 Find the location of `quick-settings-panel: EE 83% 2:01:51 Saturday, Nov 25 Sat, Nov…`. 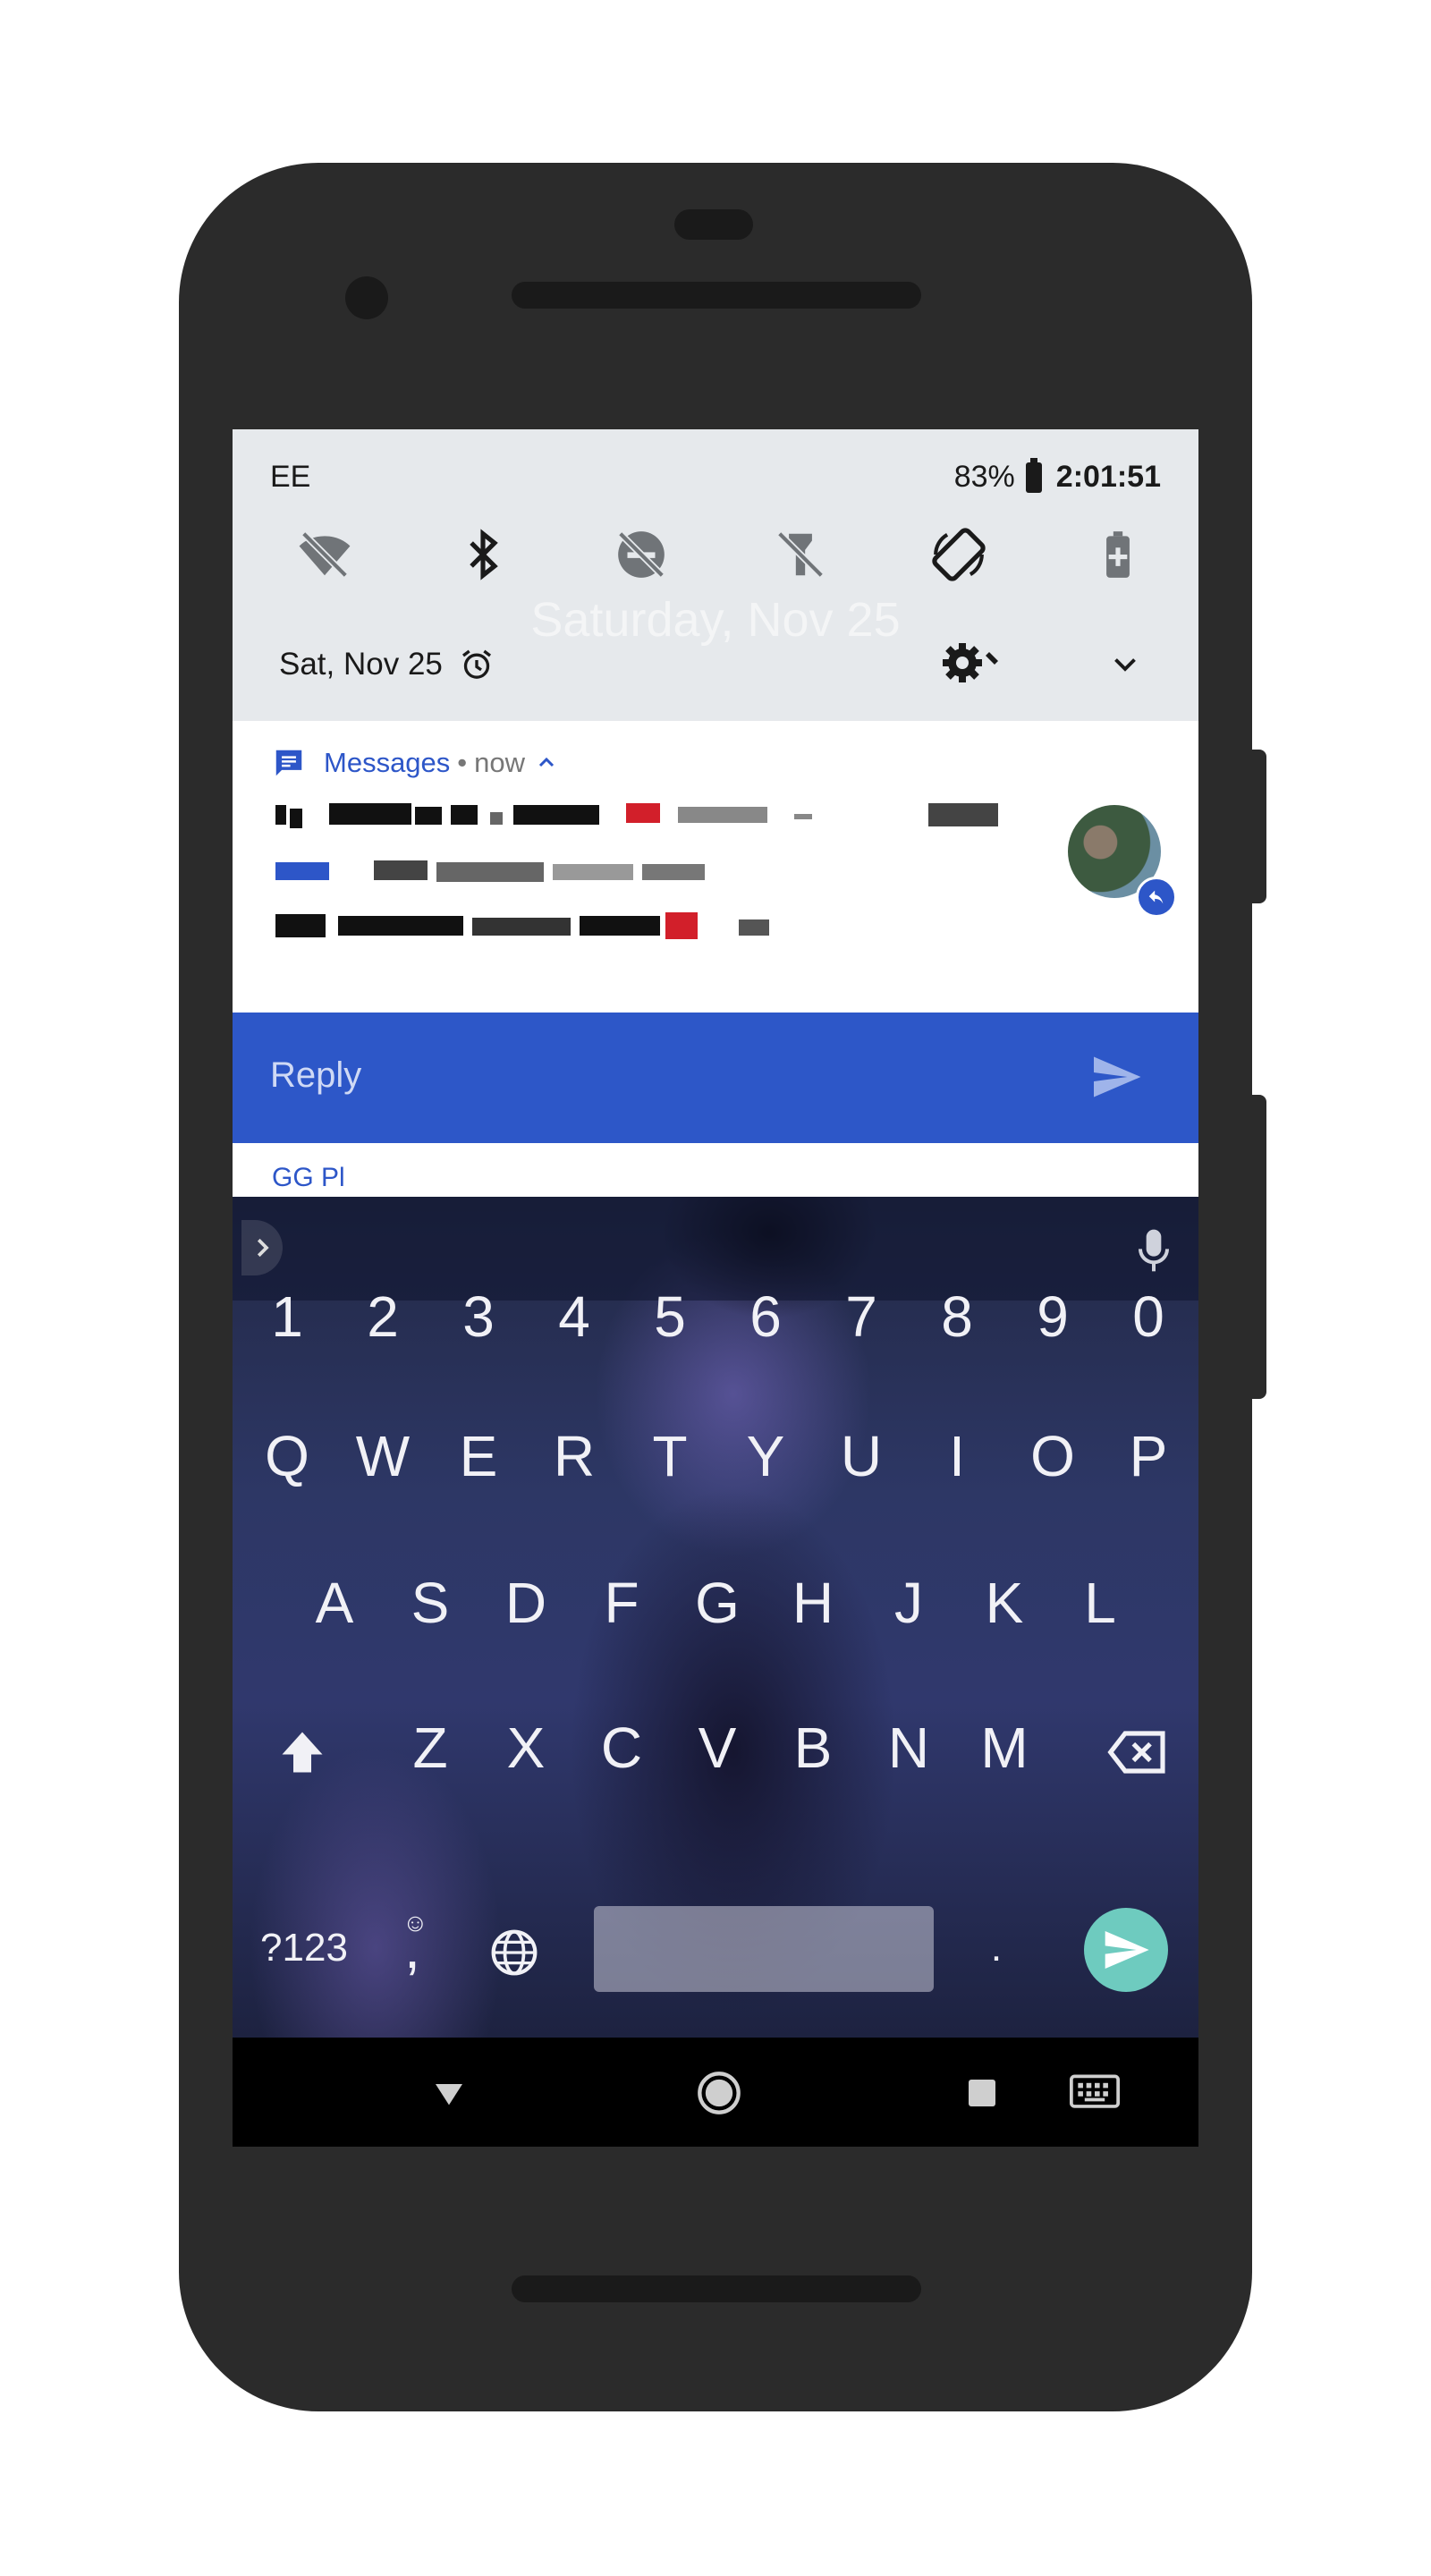

quick-settings-panel: EE 83% 2:01:51 Saturday, Nov 25 Sat, Nov… is located at coordinates (716, 575).